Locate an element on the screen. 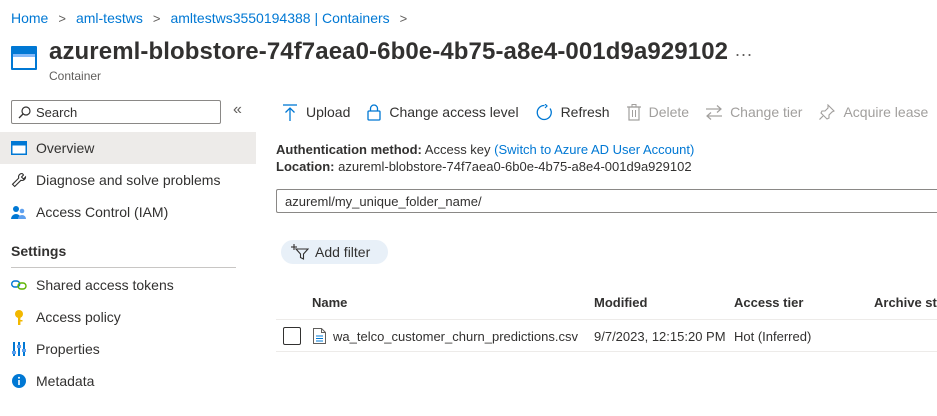  sidebar-item-access-policy: Access policy is located at coordinates (128, 317).